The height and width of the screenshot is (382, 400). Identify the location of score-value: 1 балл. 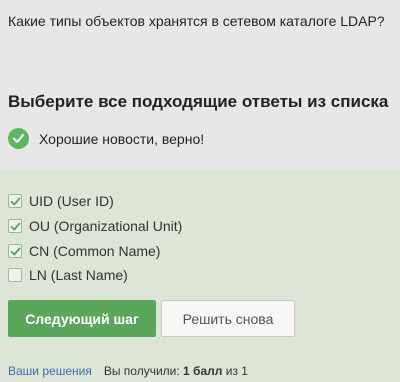
(203, 371).